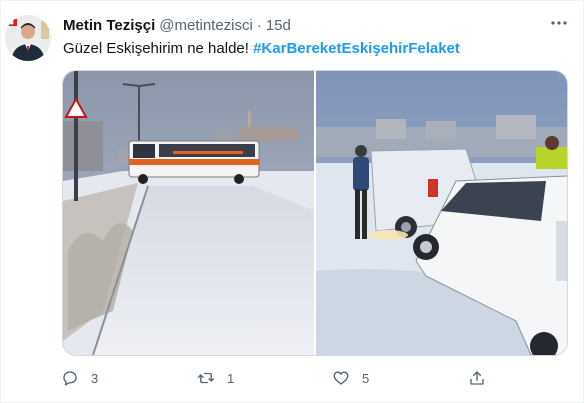  Describe the element at coordinates (95, 378) in the screenshot. I see `reply-count: 3` at that location.